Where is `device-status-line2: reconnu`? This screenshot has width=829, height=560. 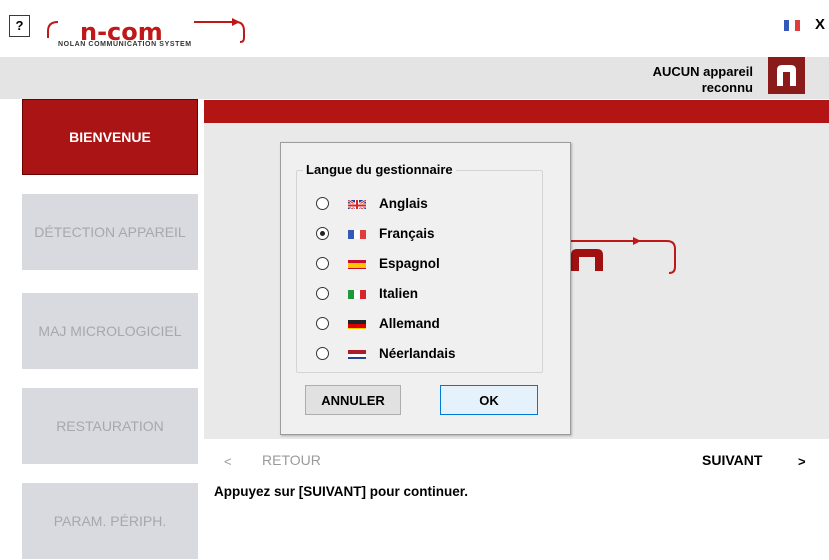 device-status-line2: reconnu is located at coordinates (727, 87).